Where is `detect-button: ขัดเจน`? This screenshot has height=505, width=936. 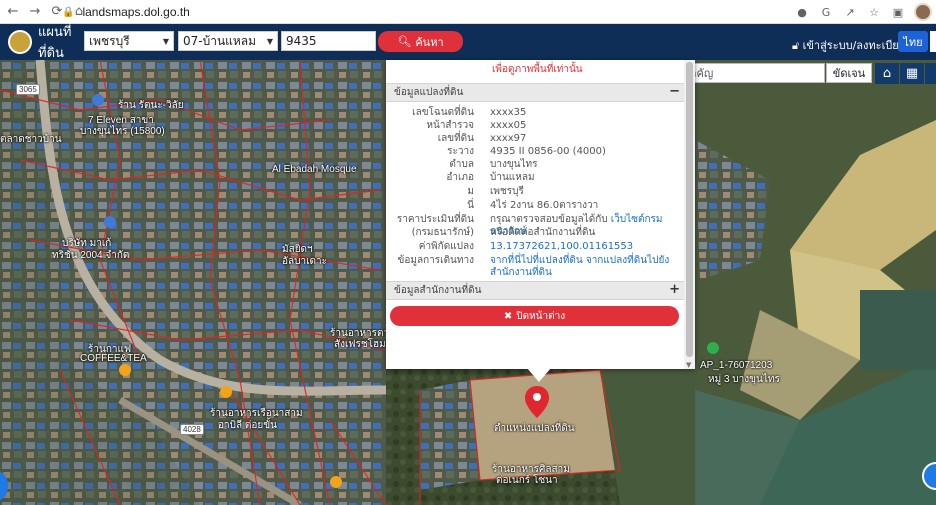 detect-button: ขัดเจน is located at coordinates (849, 73).